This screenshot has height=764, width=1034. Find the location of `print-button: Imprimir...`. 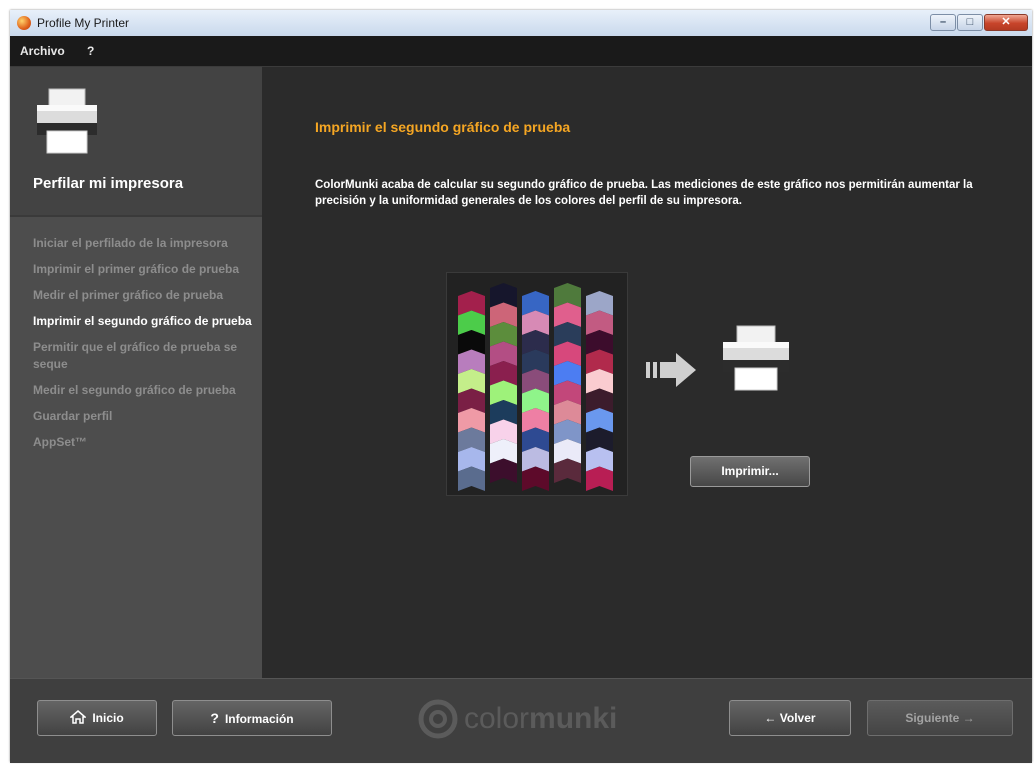

print-button: Imprimir... is located at coordinates (750, 471).